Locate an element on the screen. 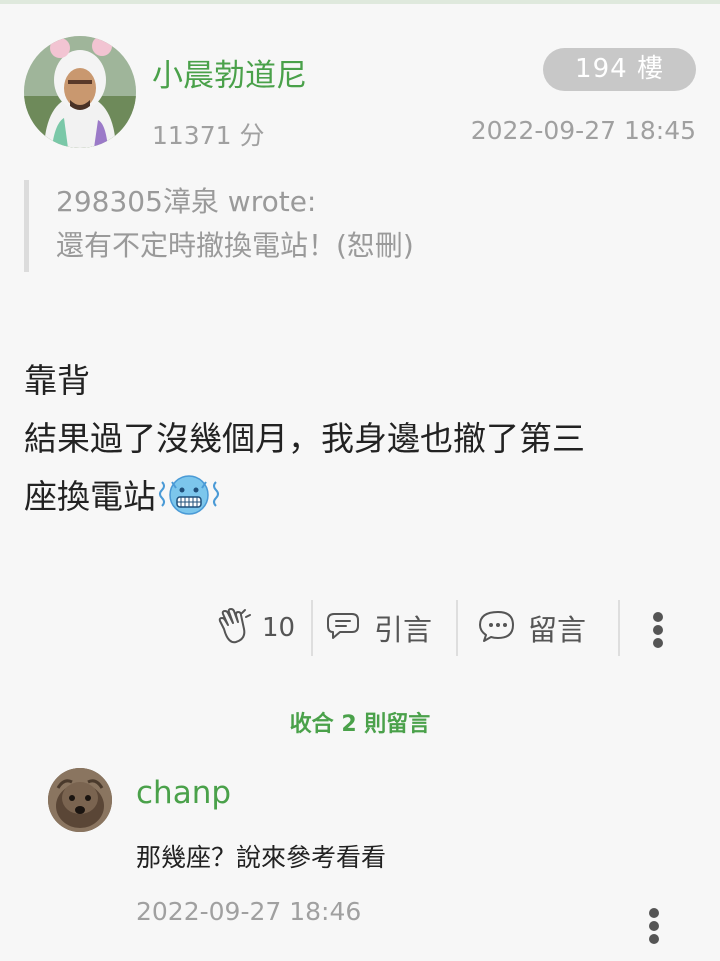  post-line-text: 座換電站 is located at coordinates (90, 496).